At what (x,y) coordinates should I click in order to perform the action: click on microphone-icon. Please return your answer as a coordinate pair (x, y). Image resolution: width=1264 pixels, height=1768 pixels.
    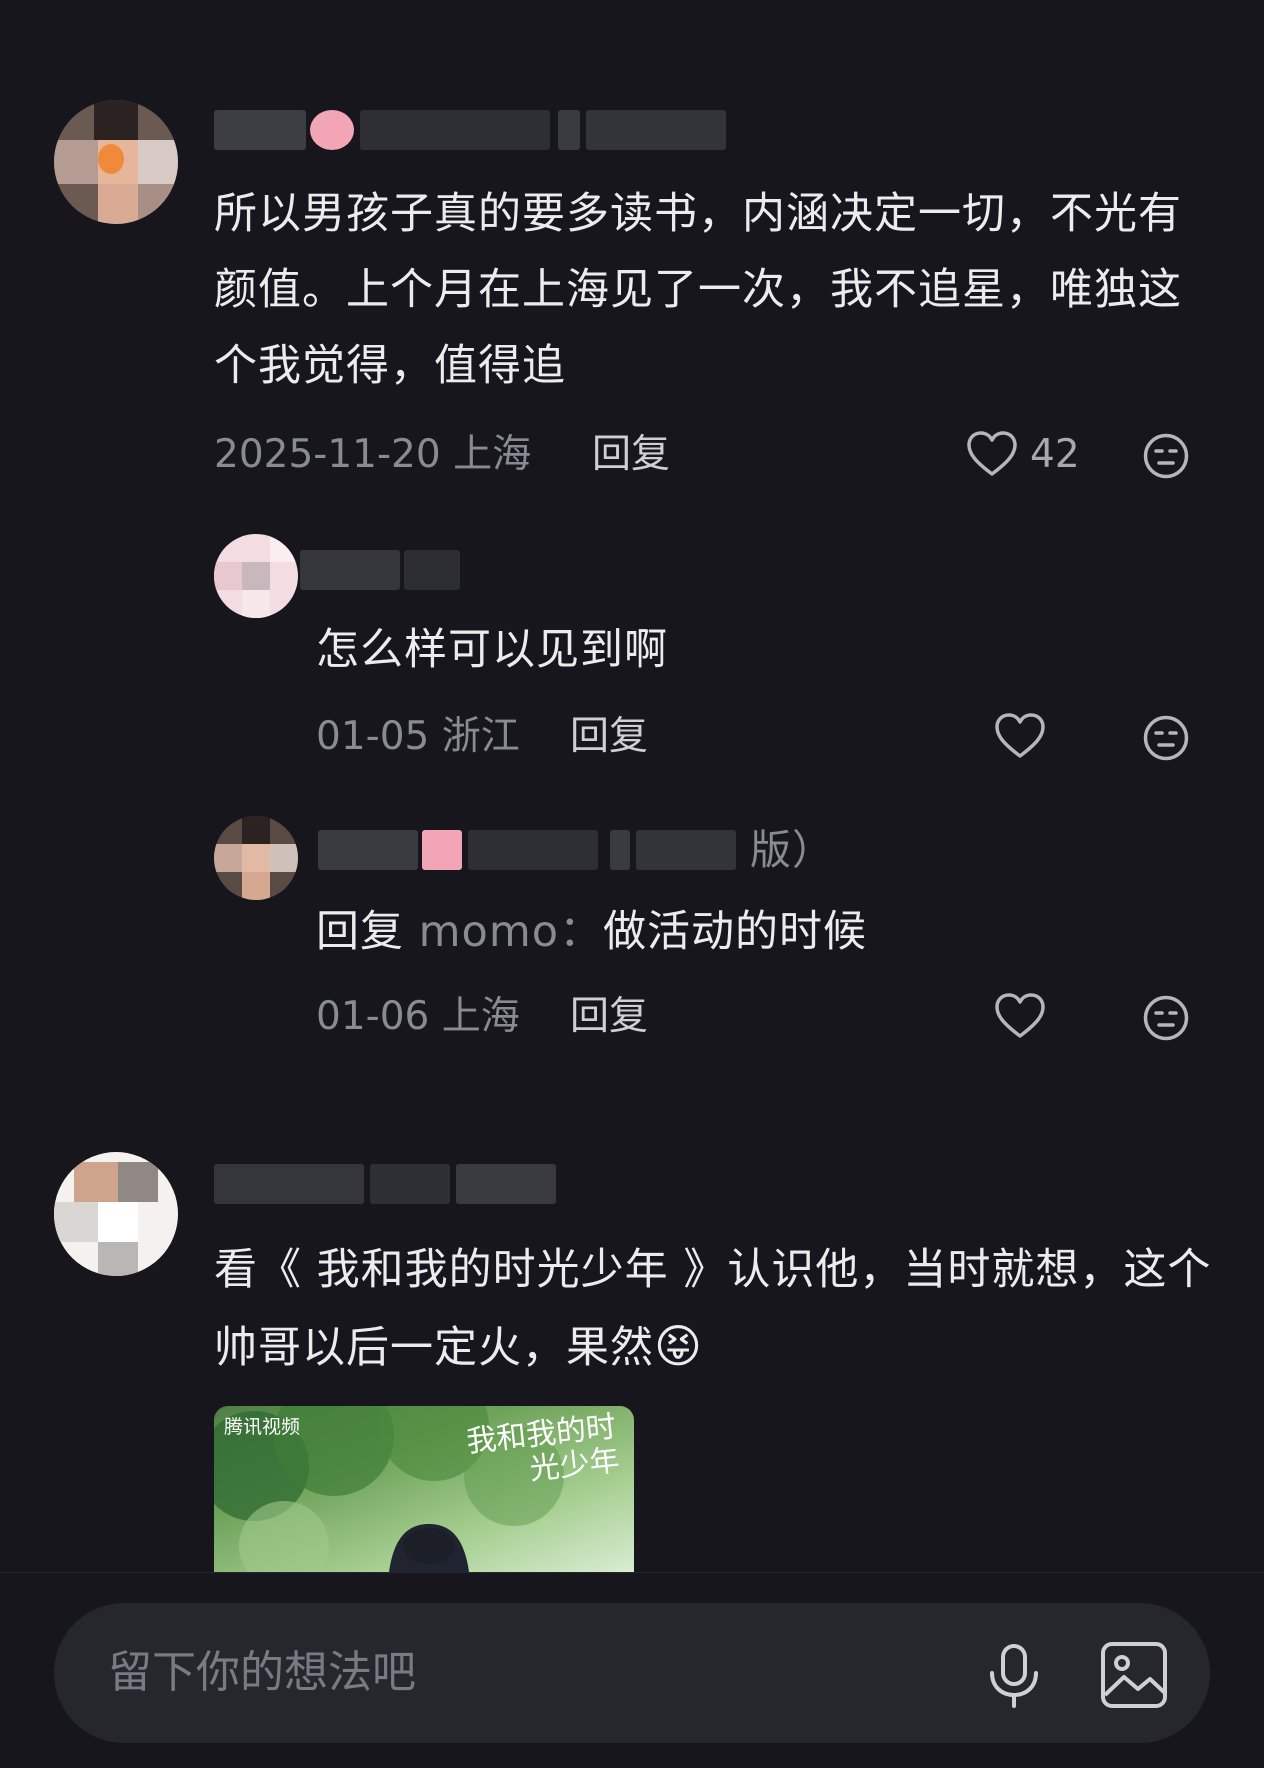
    Looking at the image, I should click on (1014, 1676).